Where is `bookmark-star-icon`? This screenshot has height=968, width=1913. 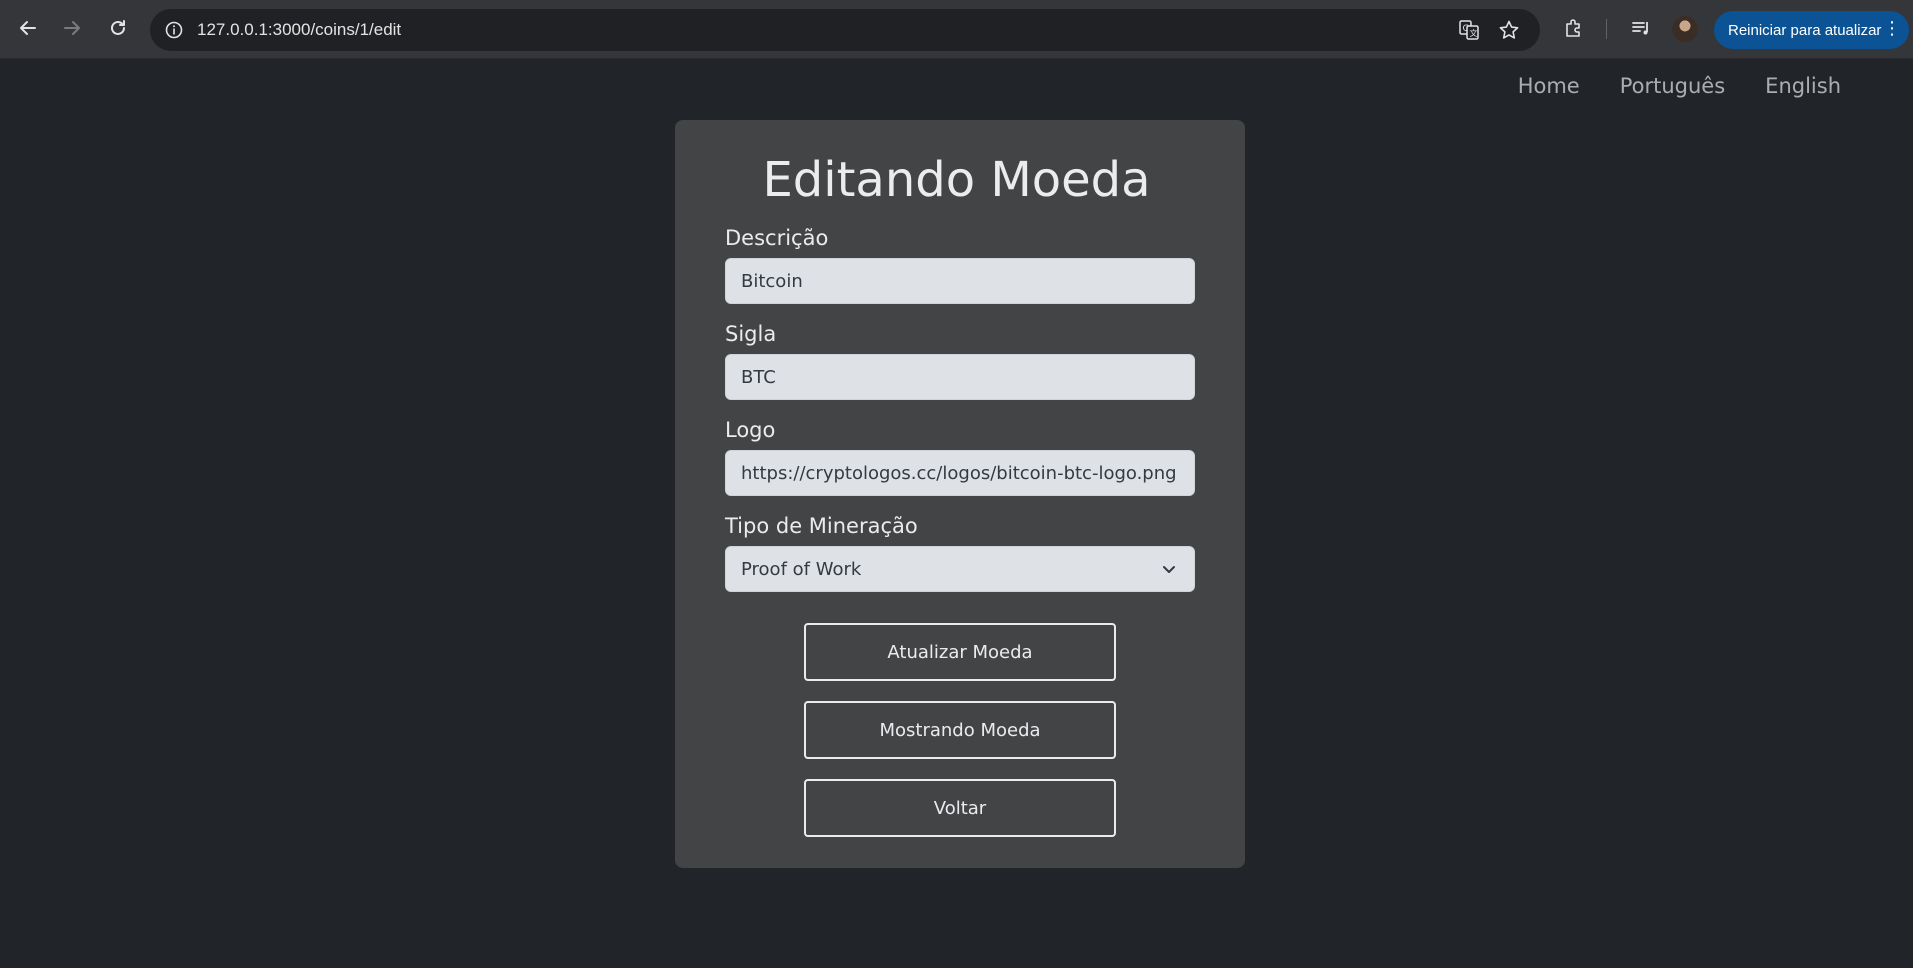
bookmark-star-icon is located at coordinates (1509, 30).